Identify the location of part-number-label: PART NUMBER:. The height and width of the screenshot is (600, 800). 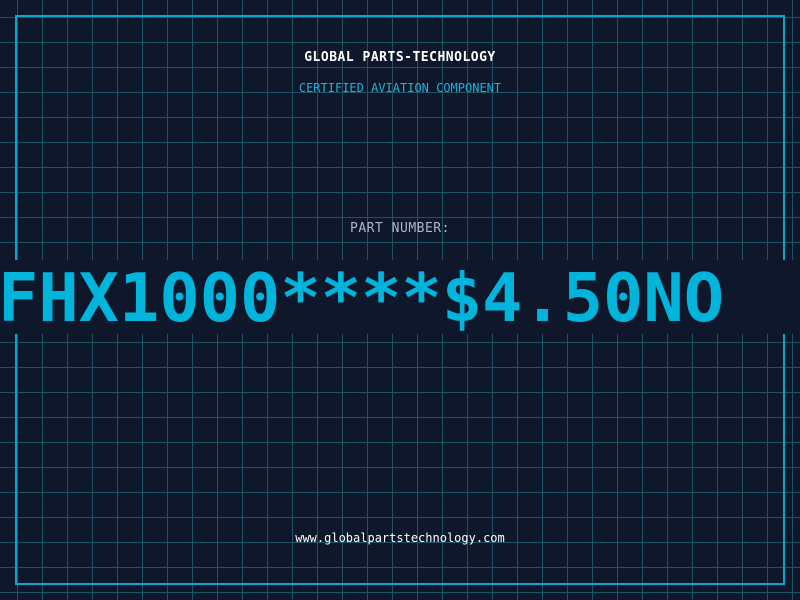
(400, 228).